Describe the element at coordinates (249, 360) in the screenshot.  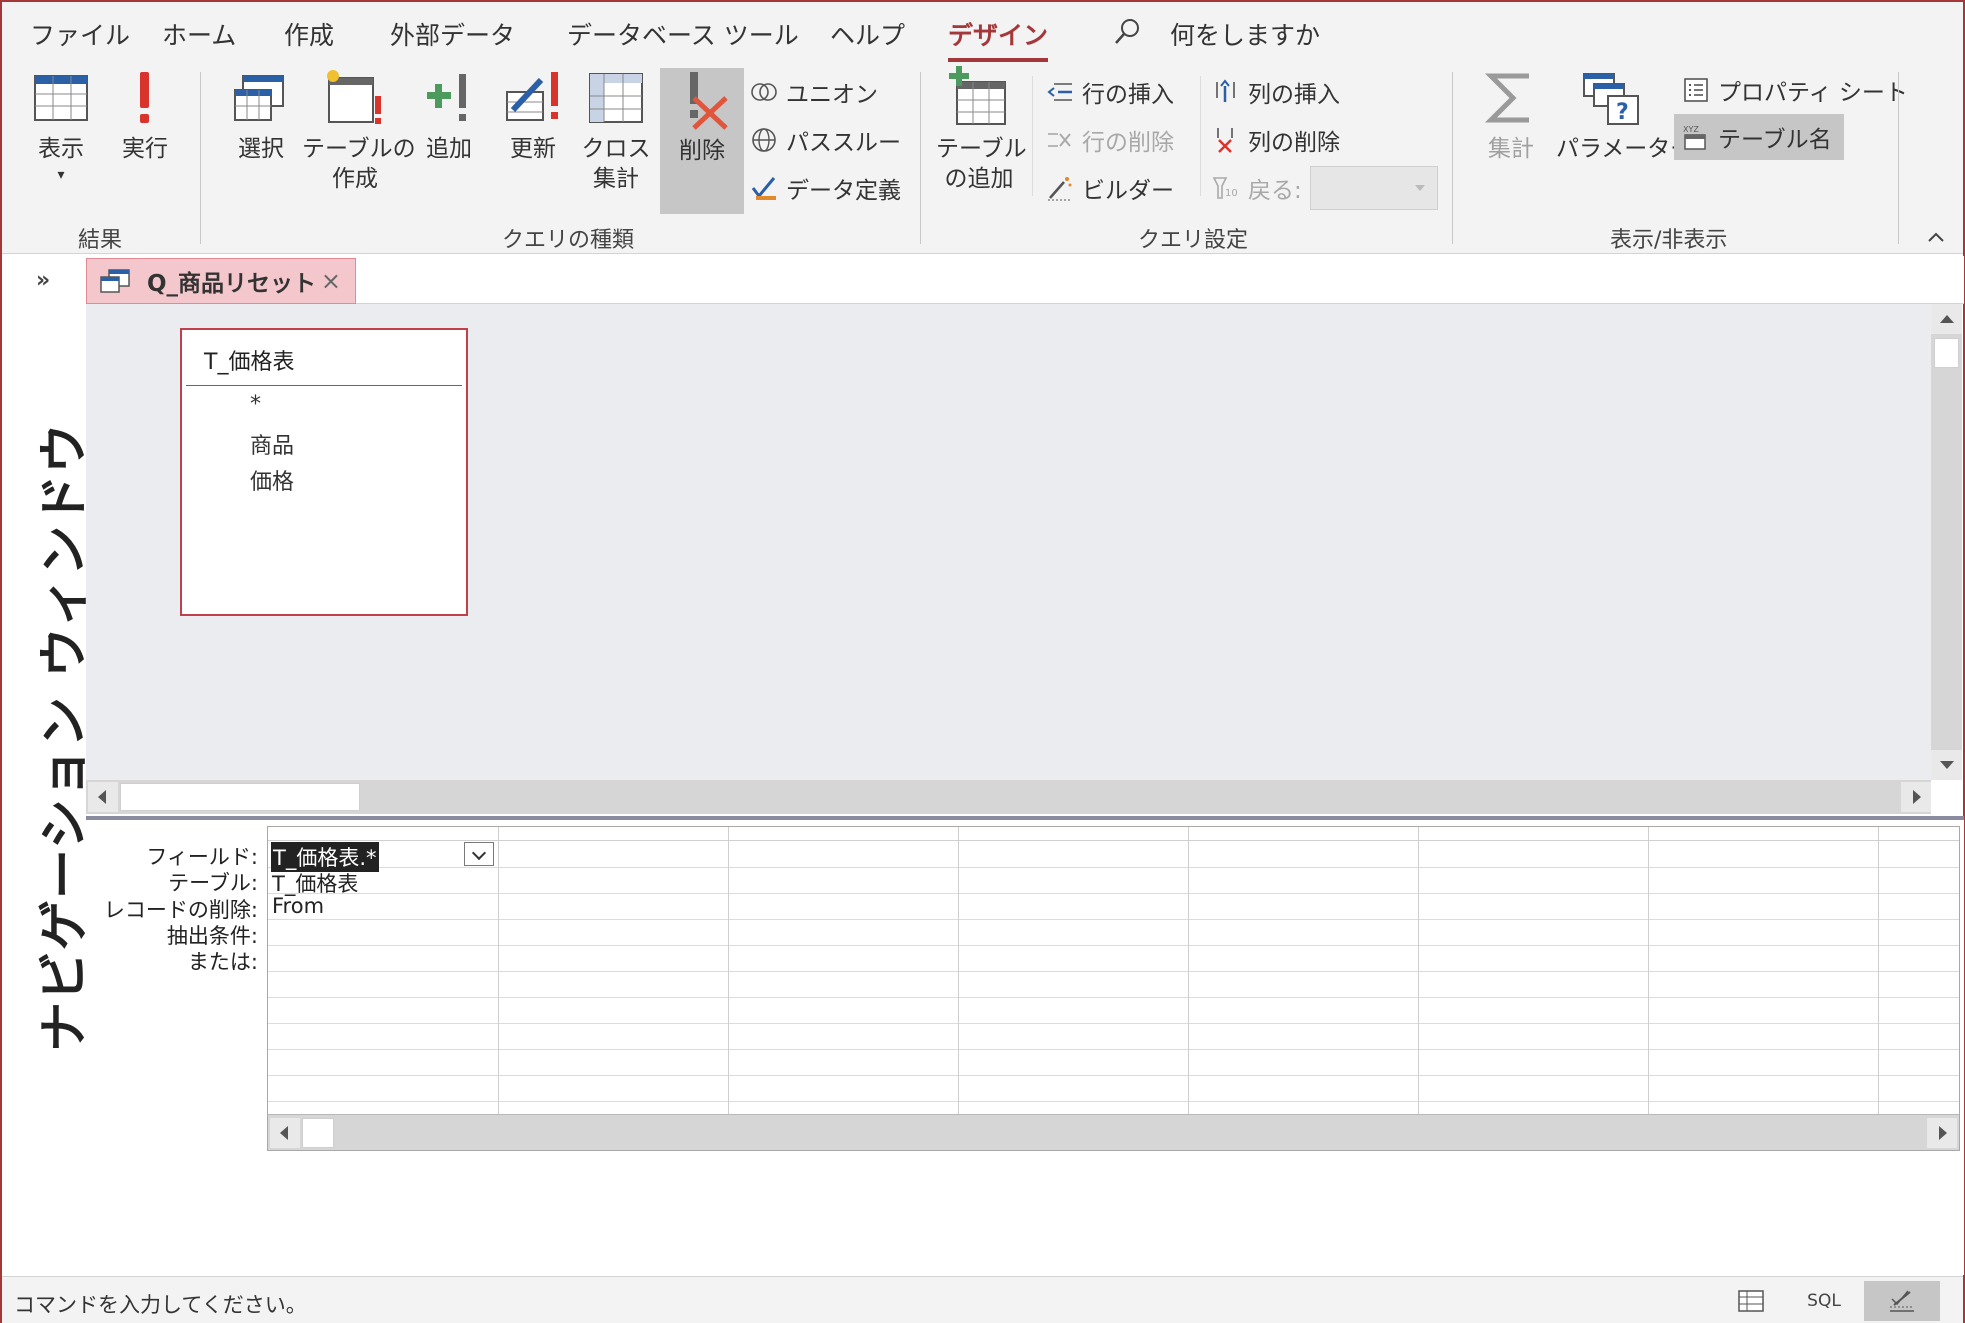
I see `field-list-title: T_価格表` at that location.